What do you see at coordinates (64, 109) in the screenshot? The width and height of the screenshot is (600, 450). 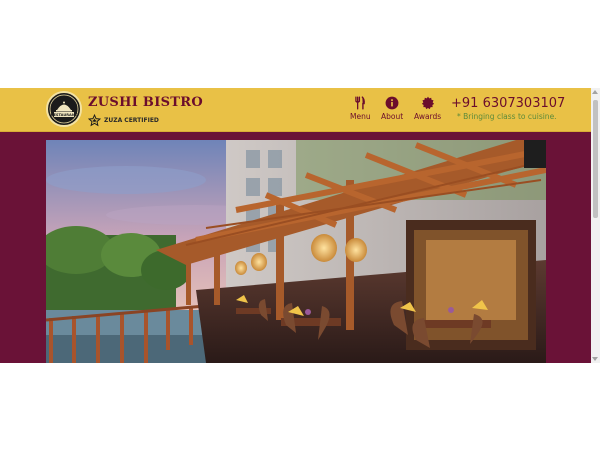 I see `restaurant-logo: RESTAURANT` at bounding box center [64, 109].